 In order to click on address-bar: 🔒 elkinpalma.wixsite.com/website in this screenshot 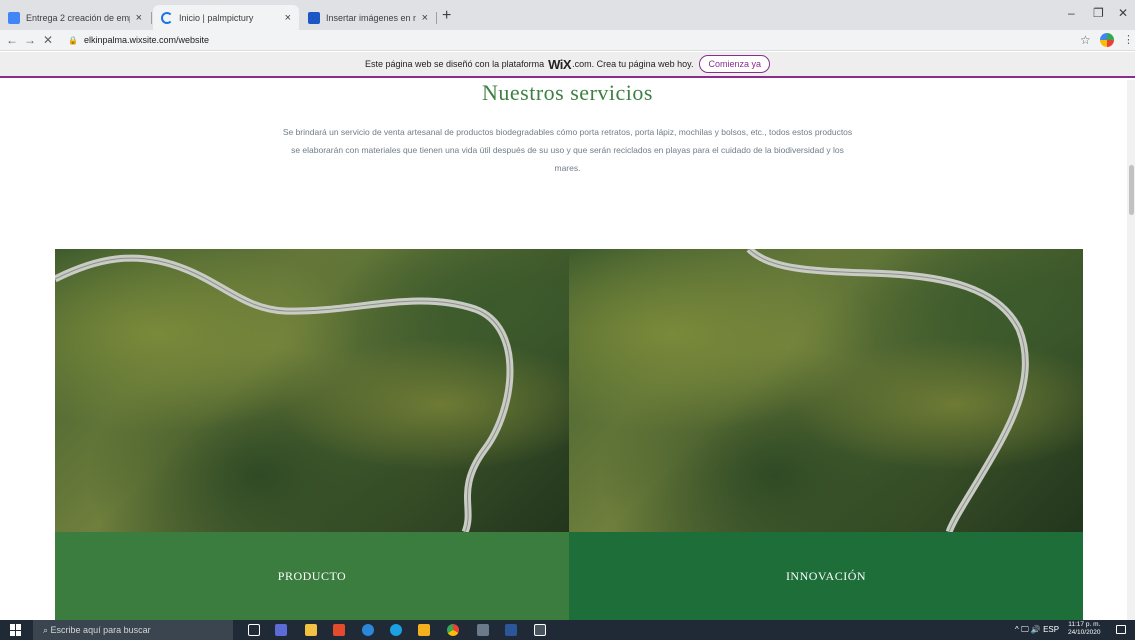, I will do `click(568, 40)`.